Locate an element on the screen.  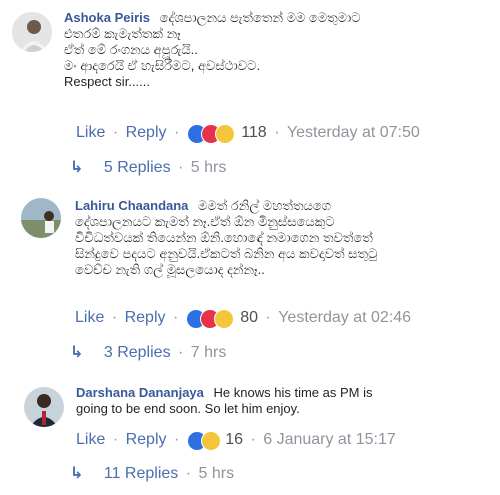
comment-author: Ashoka Peiris is located at coordinates (107, 17).